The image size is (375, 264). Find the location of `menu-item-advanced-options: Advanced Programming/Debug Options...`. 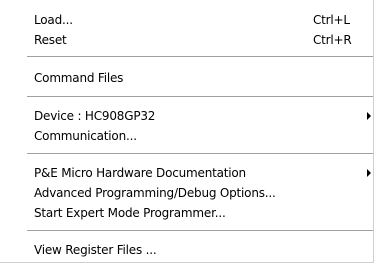

menu-item-advanced-options: Advanced Programming/Debug Options... is located at coordinates (186, 193).